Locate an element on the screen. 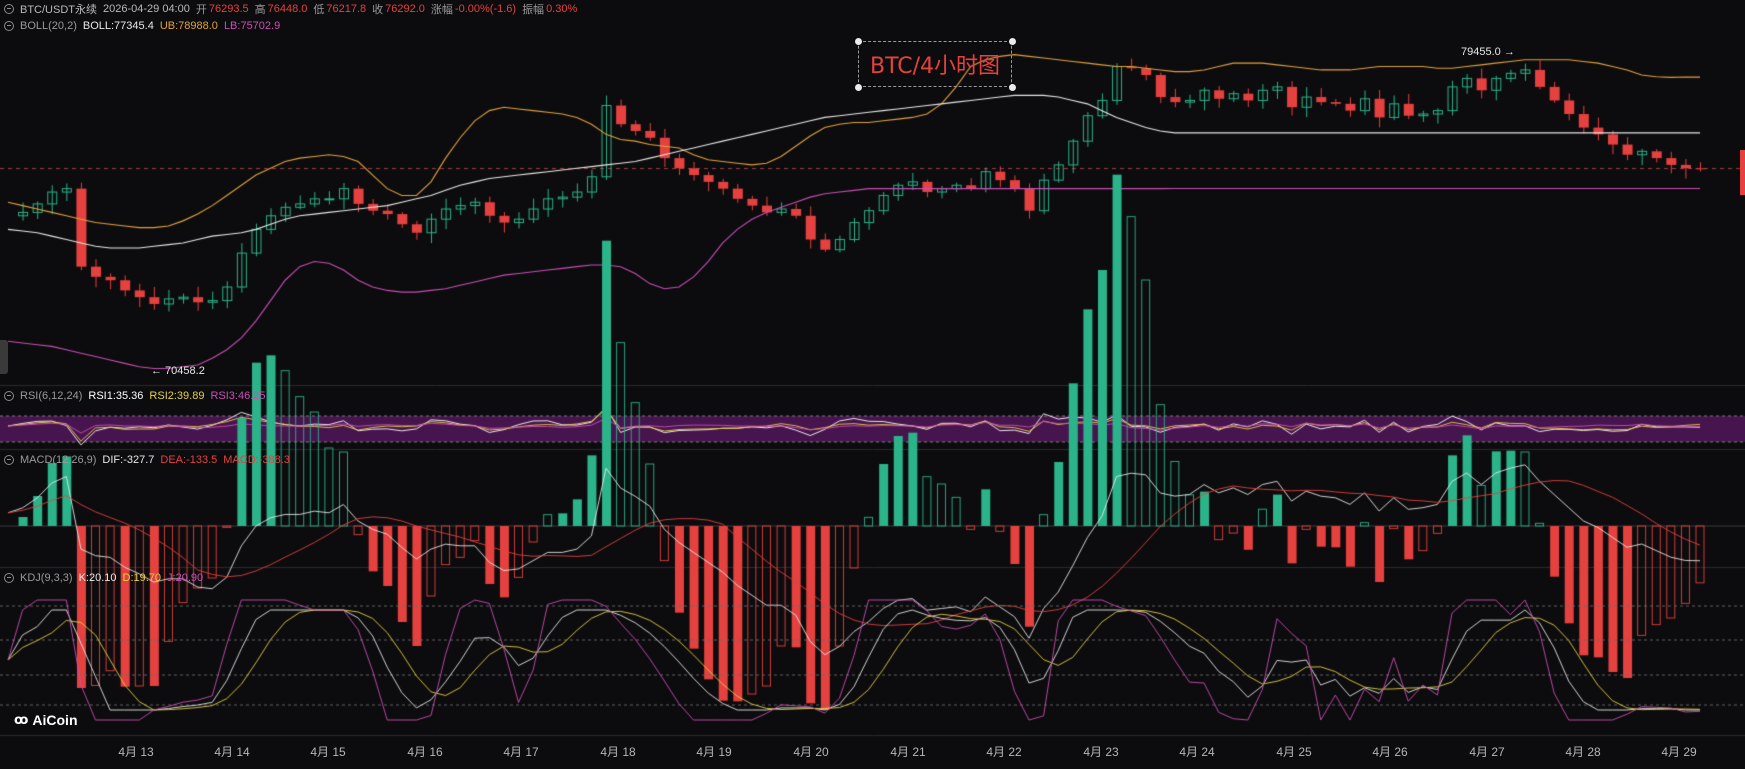 The height and width of the screenshot is (769, 1745). x-tick: 4月 22 is located at coordinates (1004, 752).